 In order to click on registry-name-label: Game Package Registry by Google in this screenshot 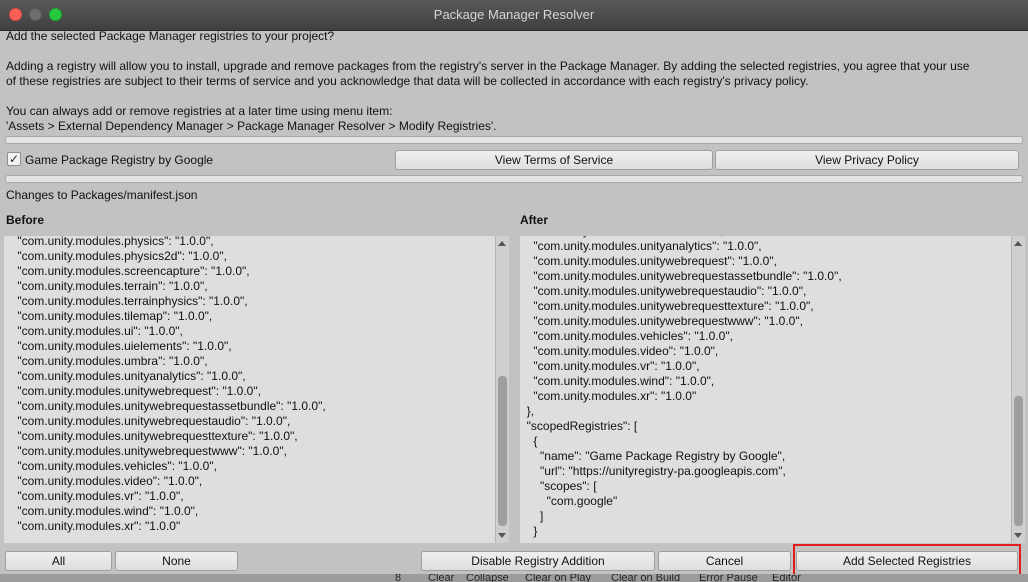, I will do `click(119, 160)`.